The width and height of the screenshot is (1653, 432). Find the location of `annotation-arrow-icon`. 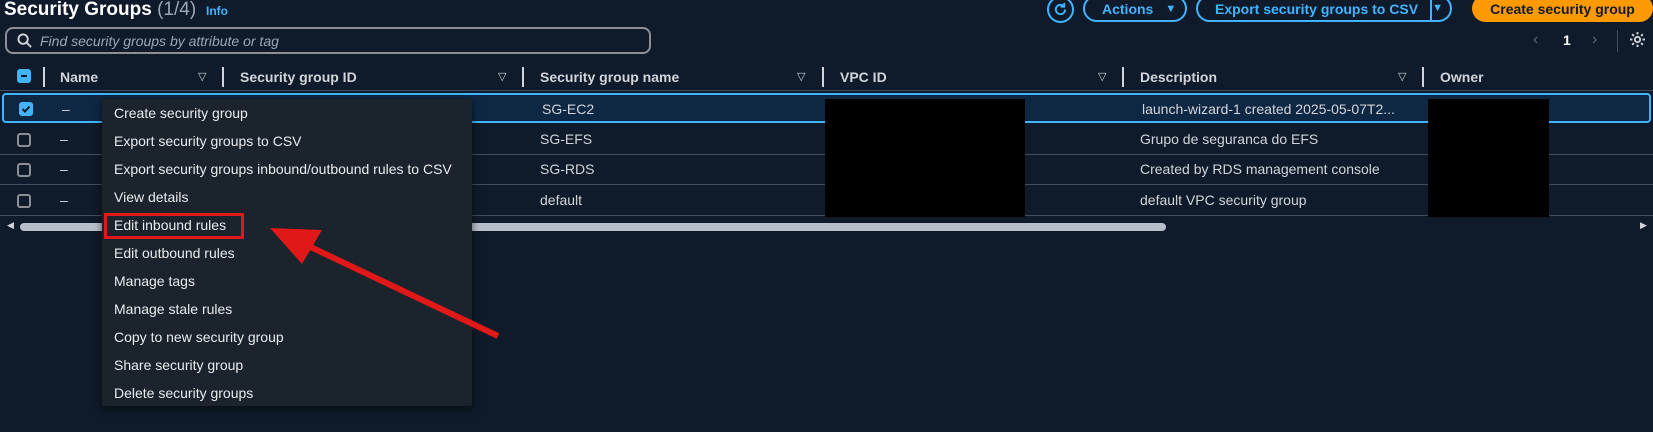

annotation-arrow-icon is located at coordinates (385, 283).